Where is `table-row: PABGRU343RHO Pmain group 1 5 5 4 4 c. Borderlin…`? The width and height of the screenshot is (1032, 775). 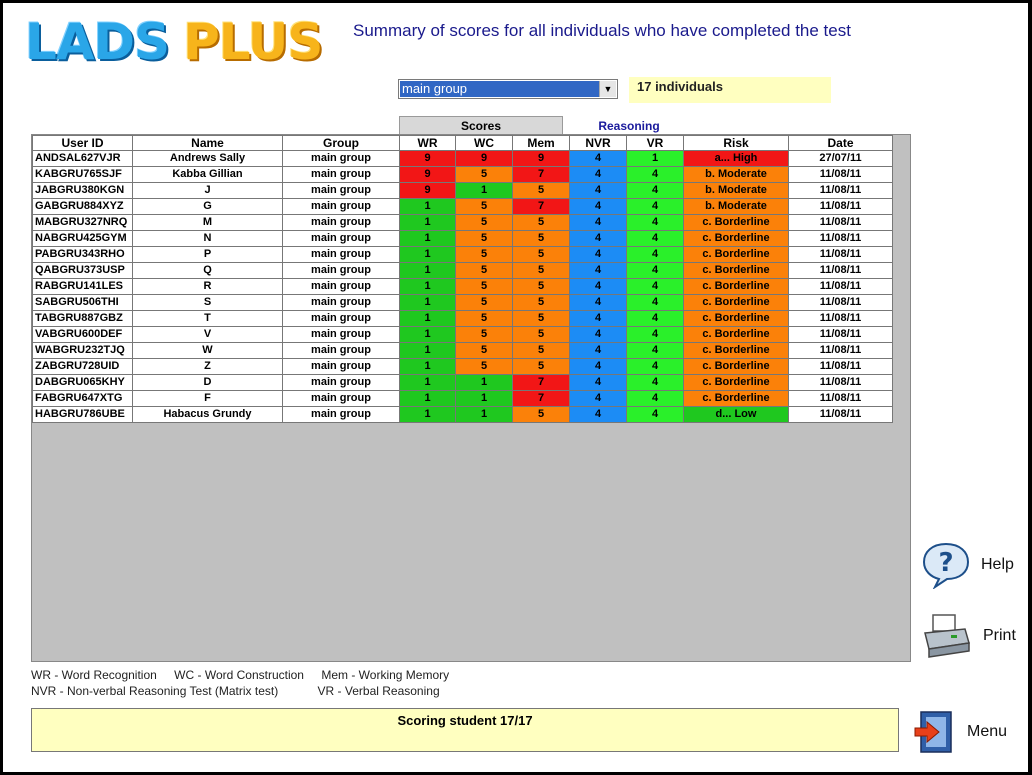 table-row: PABGRU343RHO Pmain group 1 5 5 4 4 c. Borderlin… is located at coordinates (462, 254).